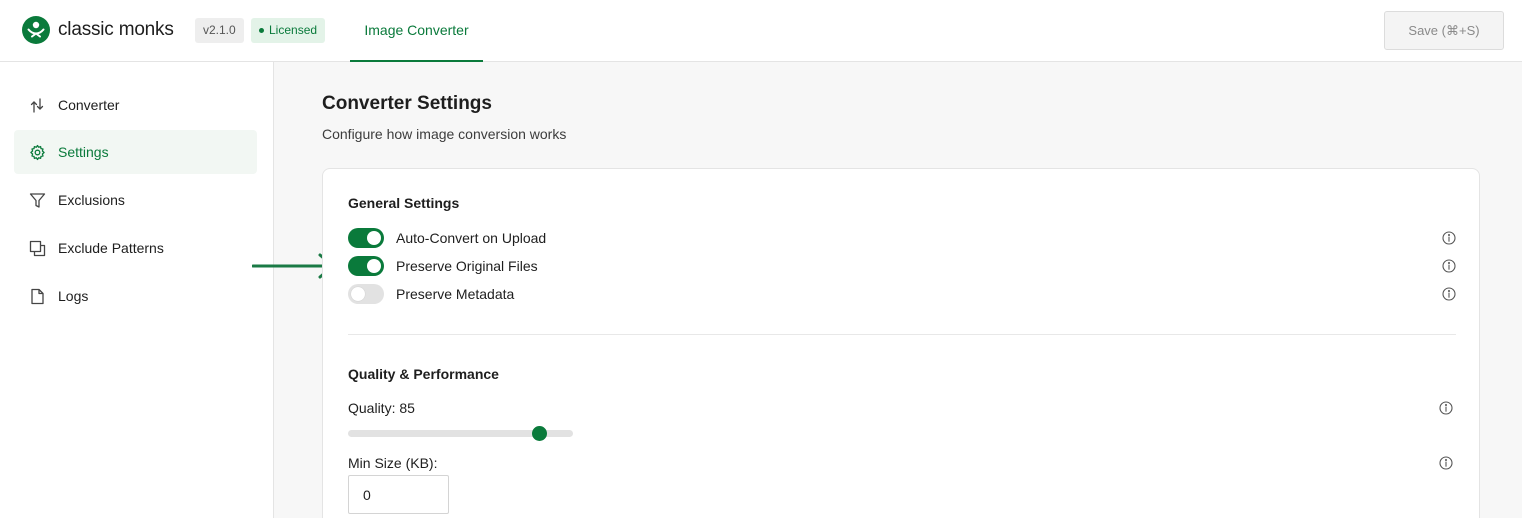 The image size is (1522, 518). What do you see at coordinates (416, 31) in the screenshot?
I see `tab-image-converter: Image Converter` at bounding box center [416, 31].